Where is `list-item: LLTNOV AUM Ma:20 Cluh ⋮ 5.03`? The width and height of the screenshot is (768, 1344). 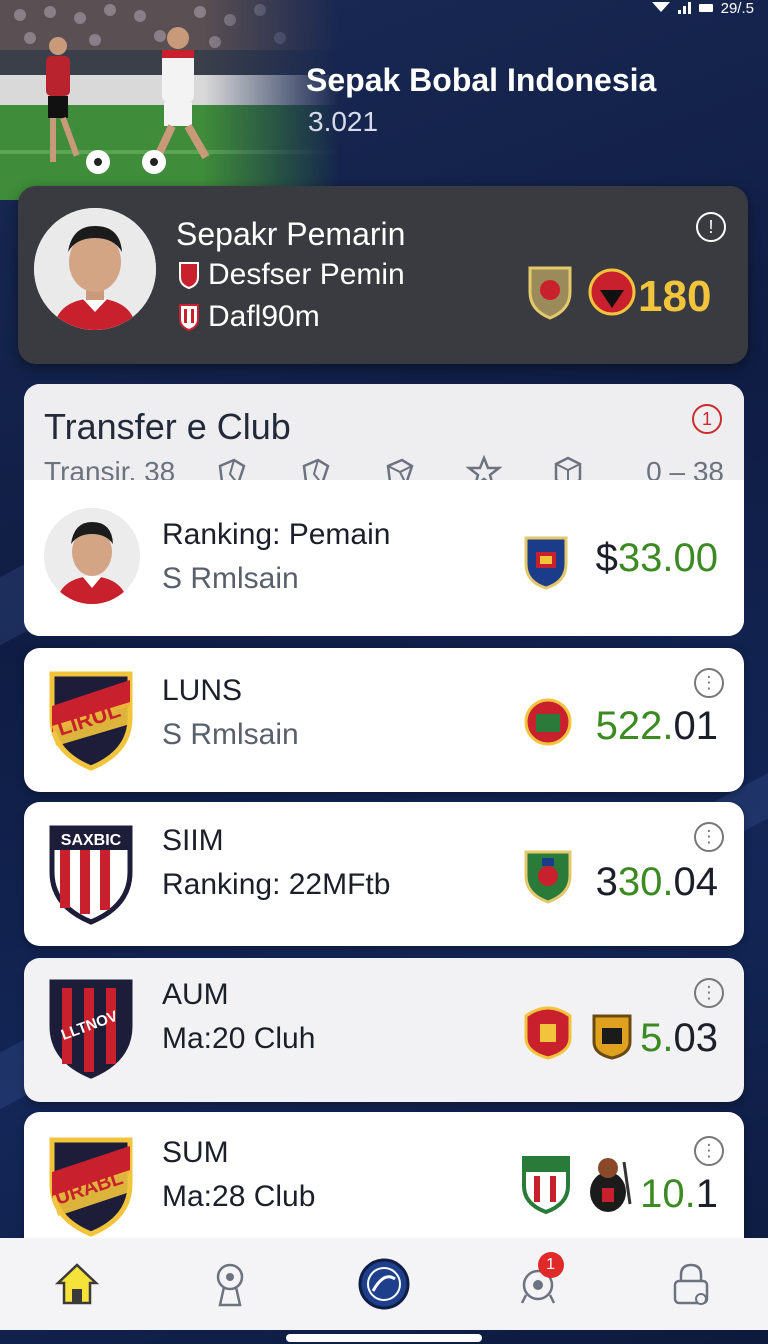 list-item: LLTNOV AUM Ma:20 Cluh ⋮ 5.03 is located at coordinates (384, 1030).